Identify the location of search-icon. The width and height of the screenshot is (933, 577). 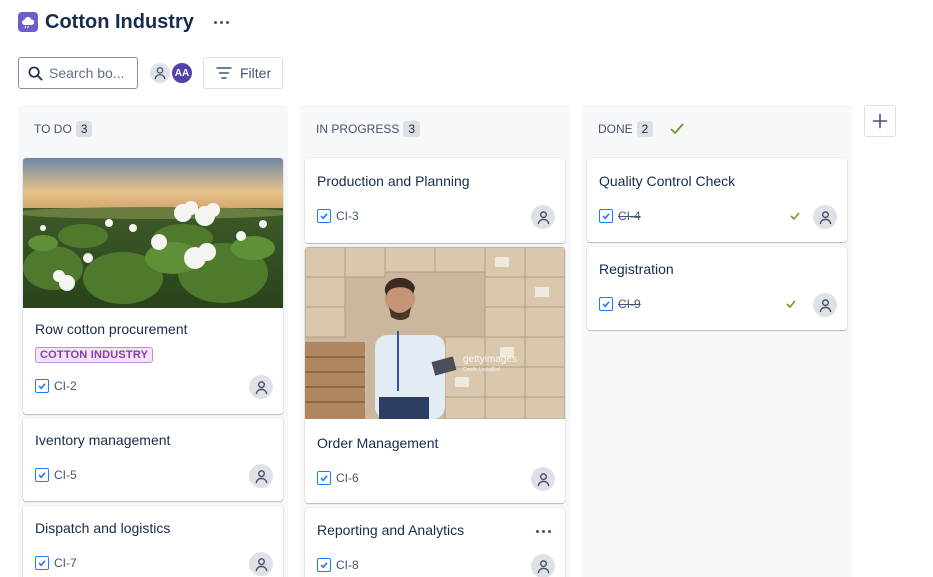
(35, 73).